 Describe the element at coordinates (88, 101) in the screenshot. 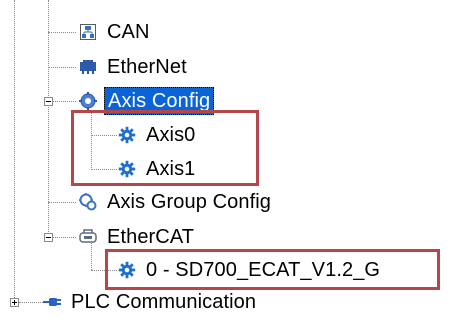

I see `axis-config-icon` at that location.